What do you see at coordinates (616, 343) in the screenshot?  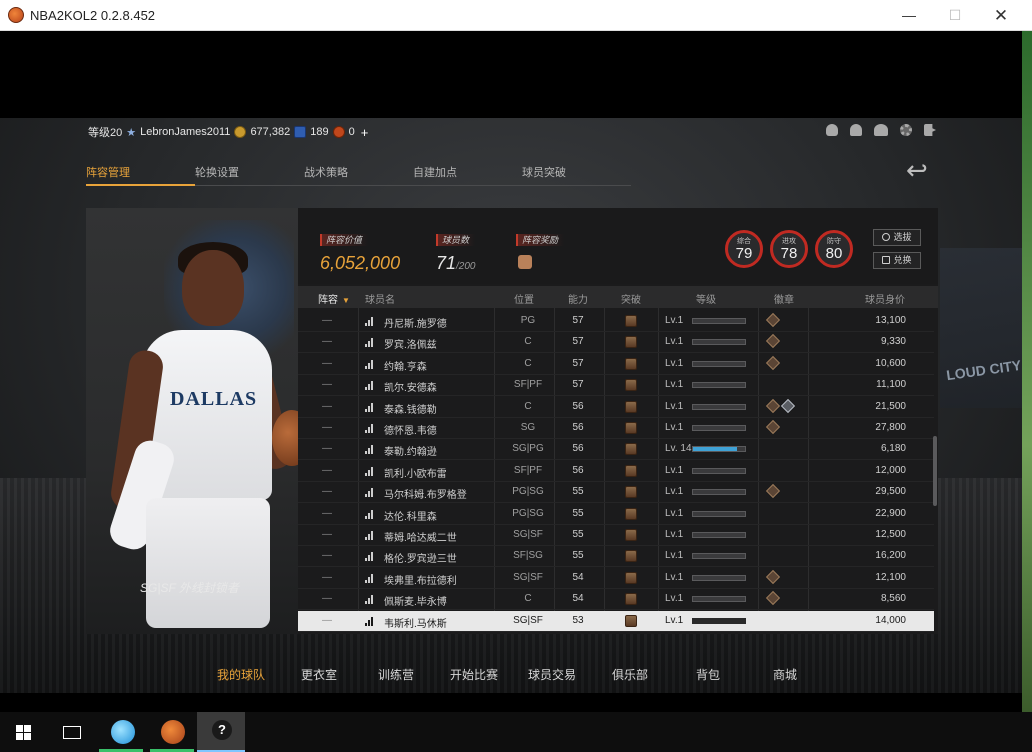 I see `table-row: — 罗宾.洛佩兹 C 57 Lv.1 9,330` at bounding box center [616, 343].